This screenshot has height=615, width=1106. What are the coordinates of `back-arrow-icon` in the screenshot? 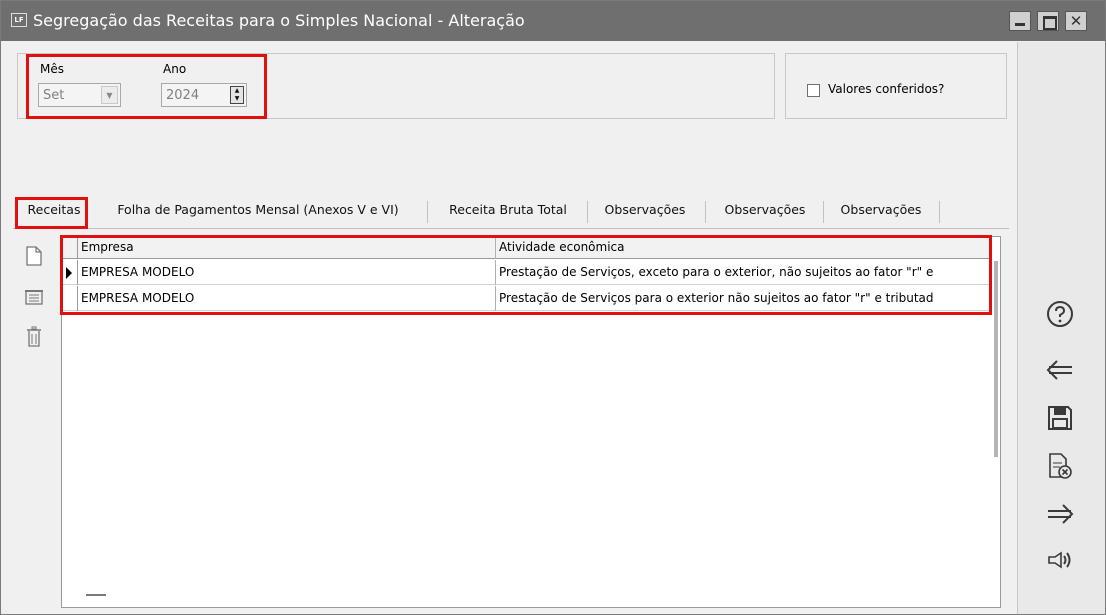 It's located at (1060, 370).